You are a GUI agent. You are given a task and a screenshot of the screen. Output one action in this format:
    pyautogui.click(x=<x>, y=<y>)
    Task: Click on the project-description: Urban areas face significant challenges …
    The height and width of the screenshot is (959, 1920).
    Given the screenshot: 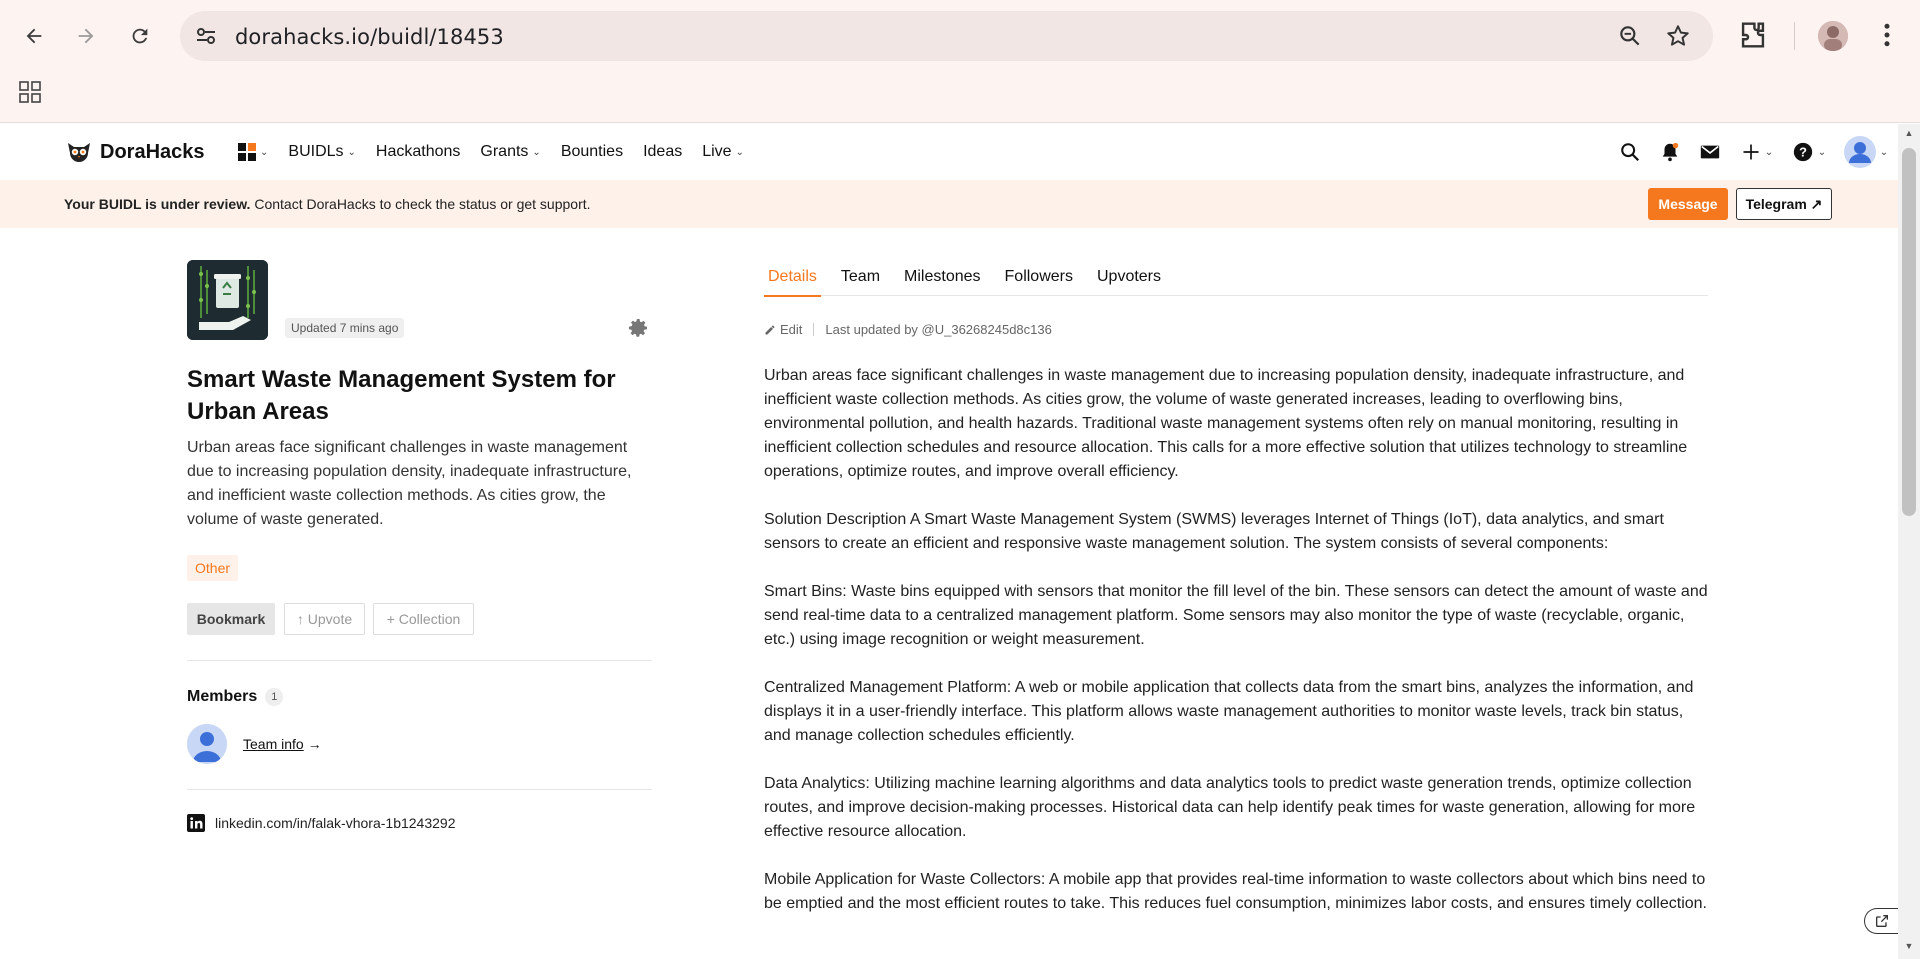 What is the action you would take?
    pyautogui.click(x=409, y=483)
    